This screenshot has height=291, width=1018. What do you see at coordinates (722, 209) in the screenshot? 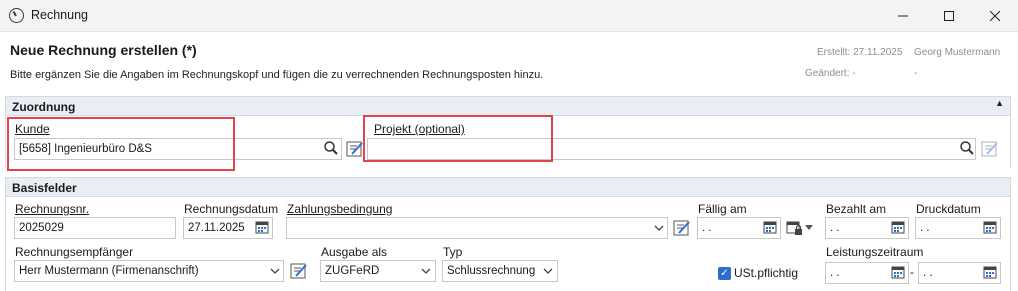
I see `faellig-label: Fällig am` at bounding box center [722, 209].